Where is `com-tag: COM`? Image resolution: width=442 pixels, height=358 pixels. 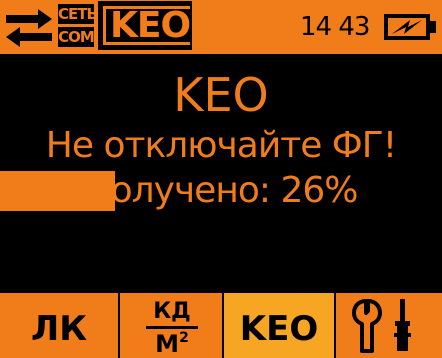
com-tag: COM is located at coordinates (76, 37).